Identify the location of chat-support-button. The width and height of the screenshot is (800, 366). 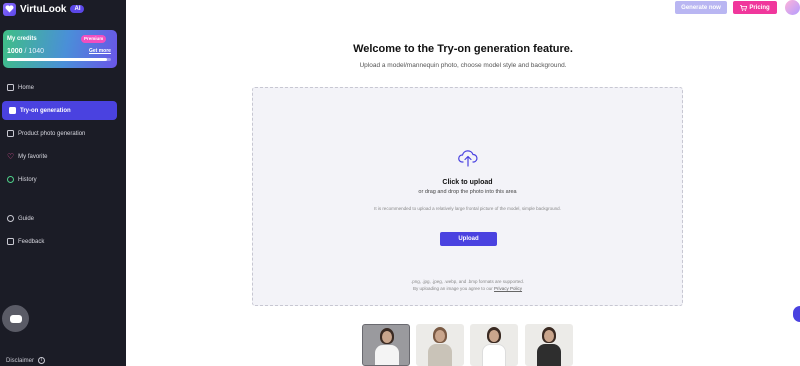
(15, 318).